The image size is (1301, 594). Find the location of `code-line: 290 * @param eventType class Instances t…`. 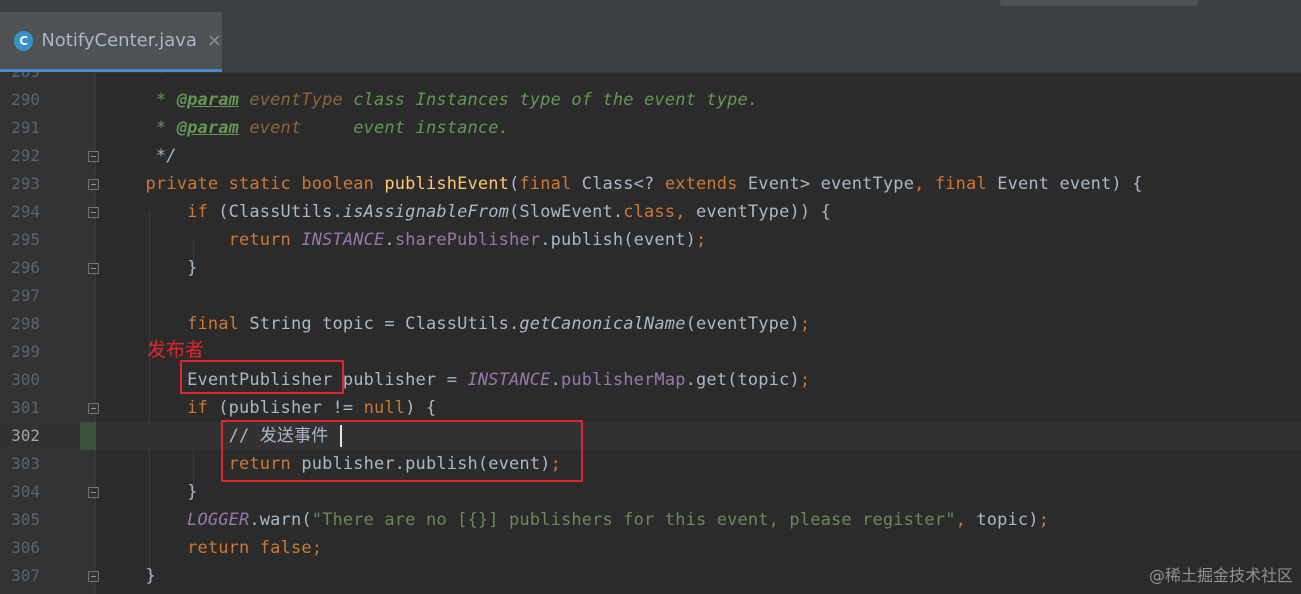

code-line: 290 * @param eventType class Instances t… is located at coordinates (650, 100).